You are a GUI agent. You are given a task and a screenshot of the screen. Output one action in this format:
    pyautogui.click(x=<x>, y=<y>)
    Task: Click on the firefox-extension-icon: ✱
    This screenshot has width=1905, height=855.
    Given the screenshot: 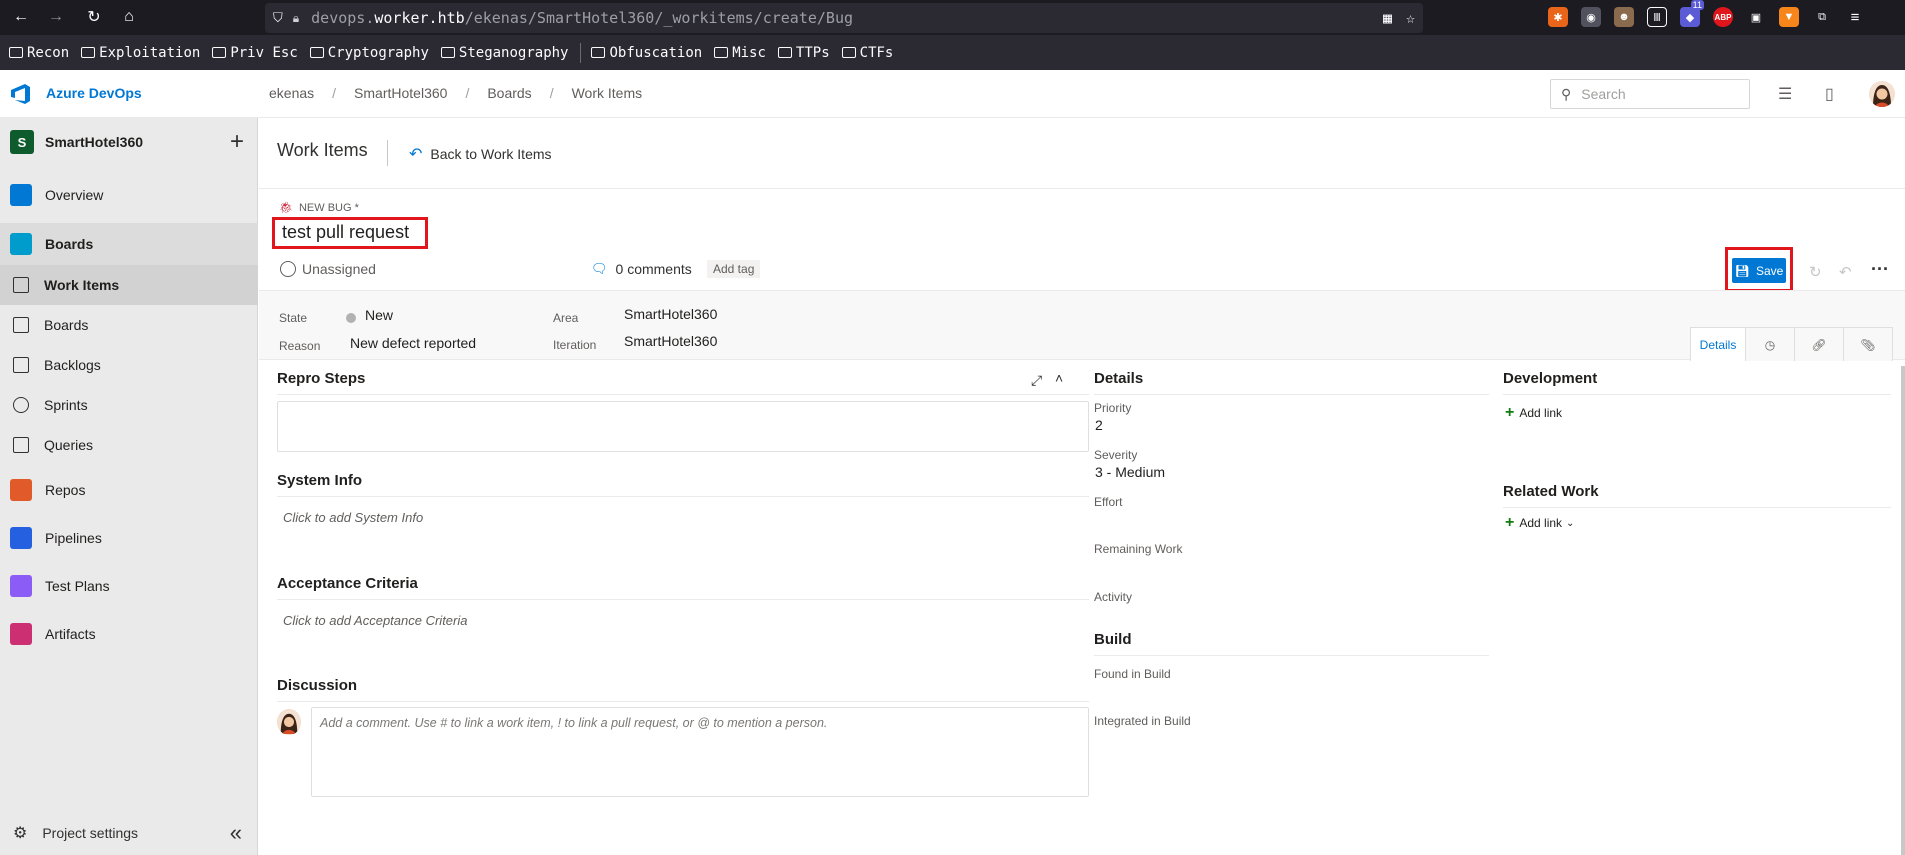 What is the action you would take?
    pyautogui.click(x=1558, y=17)
    